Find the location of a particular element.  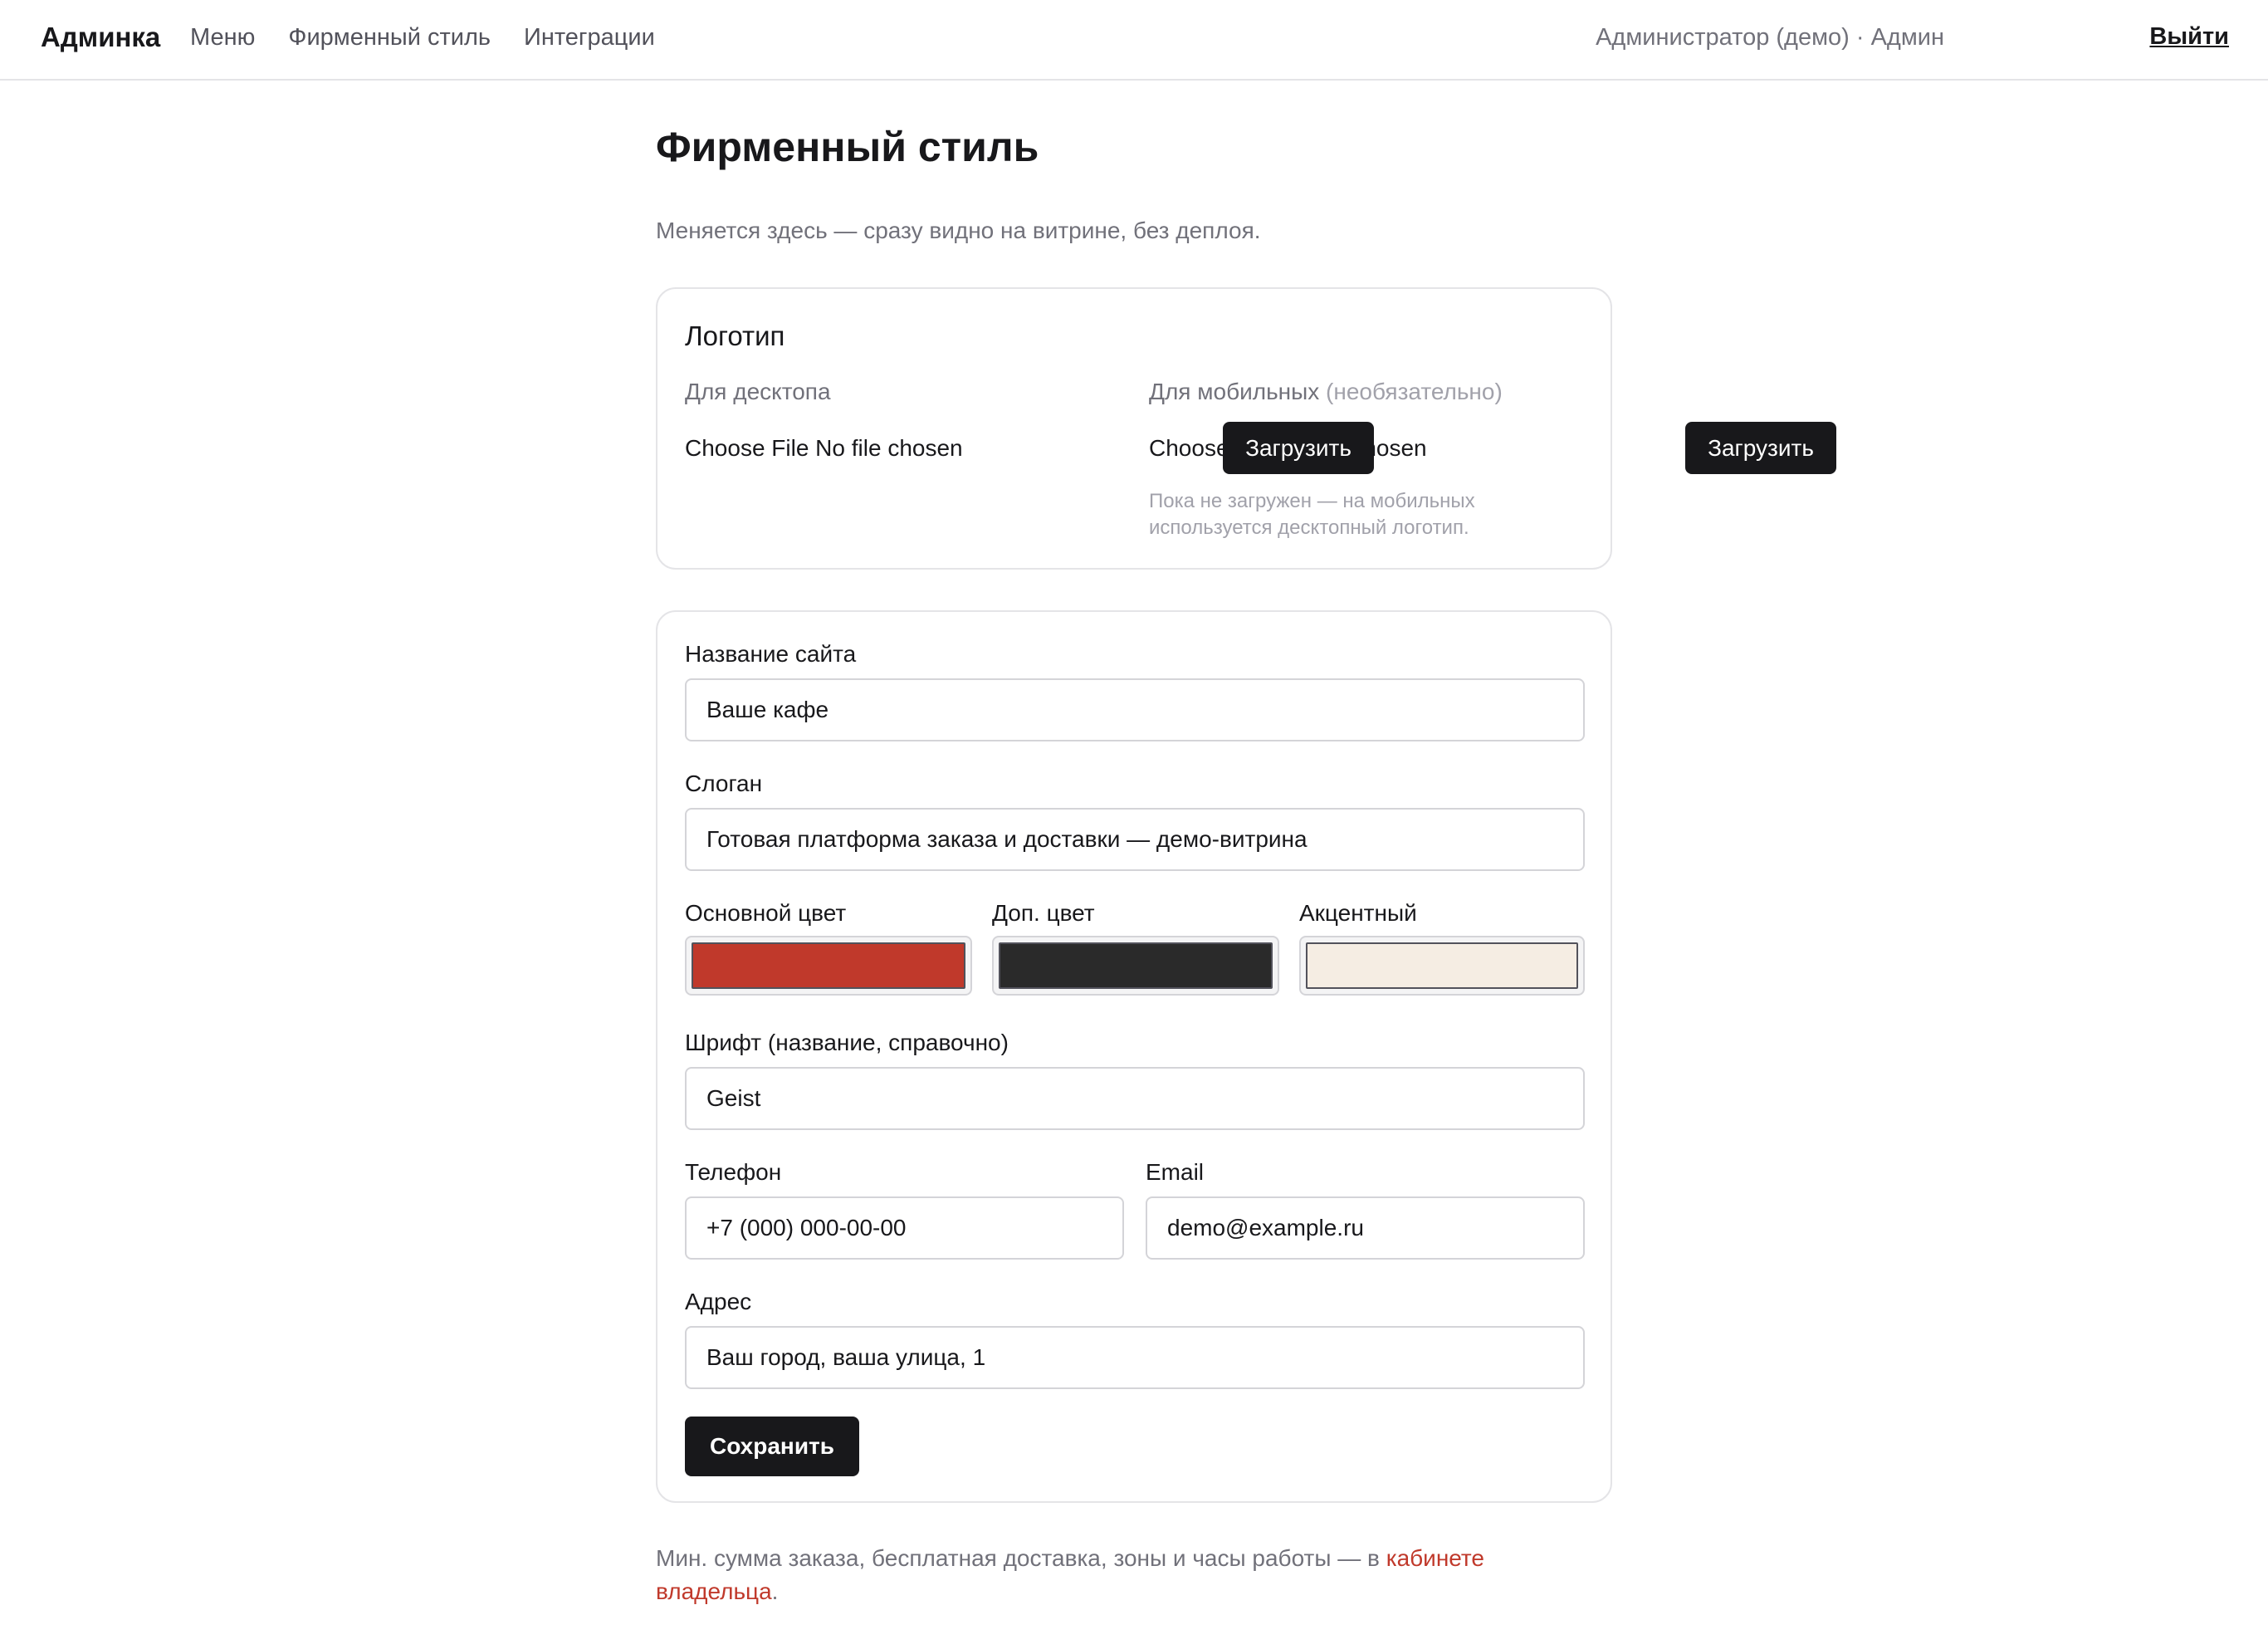

logout-link: Выйти is located at coordinates (2189, 37).